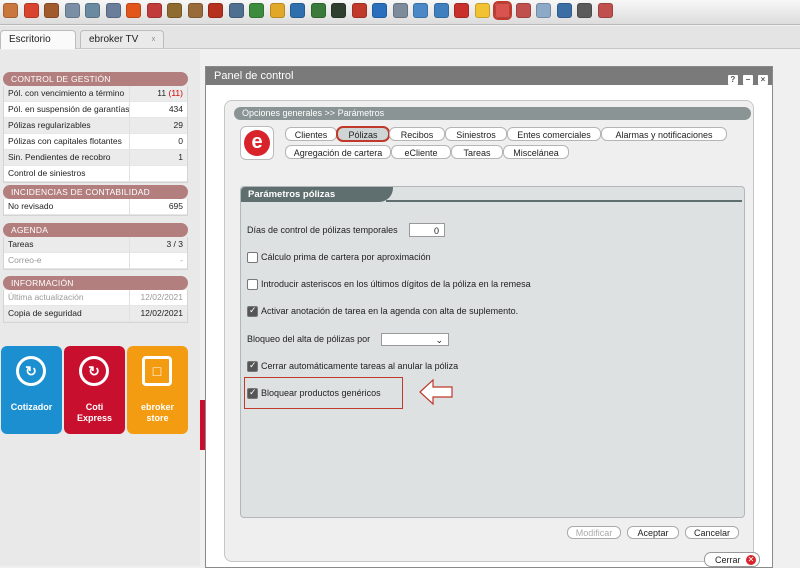 The image size is (800, 568). Describe the element at coordinates (174, 10) in the screenshot. I see `pencil-icon` at that location.